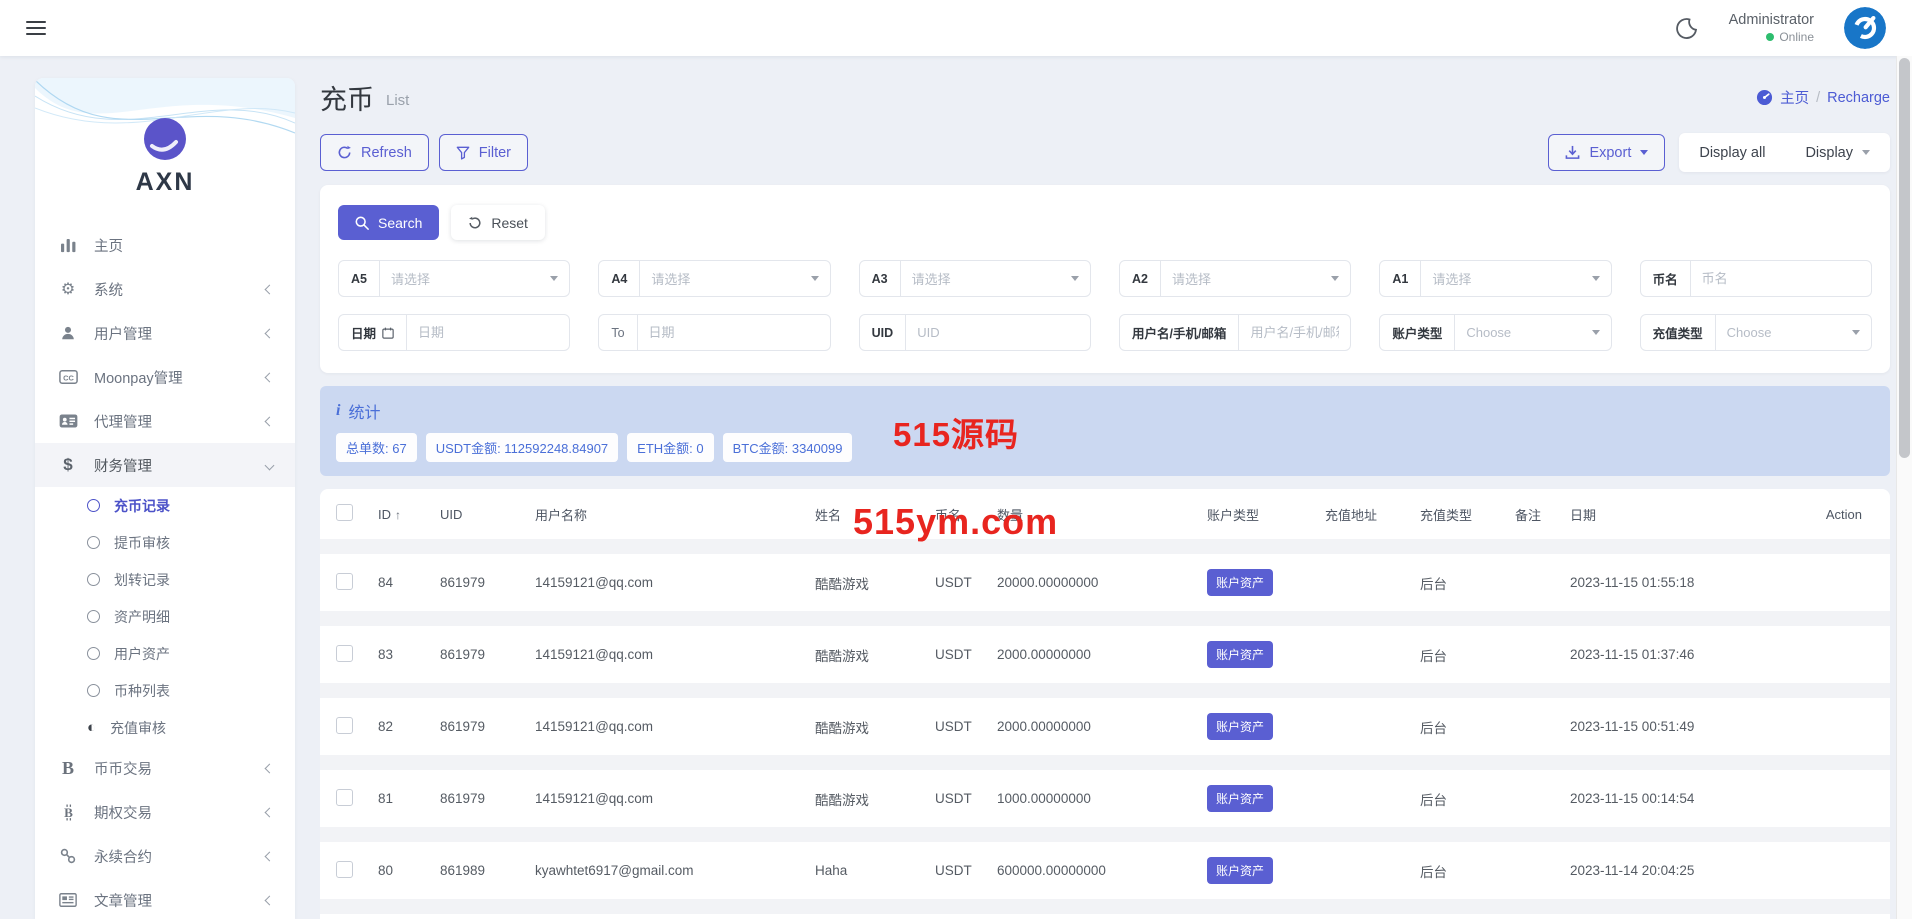  What do you see at coordinates (376, 447) in the screenshot?
I see `stat-total-orders: 总单数: 67` at bounding box center [376, 447].